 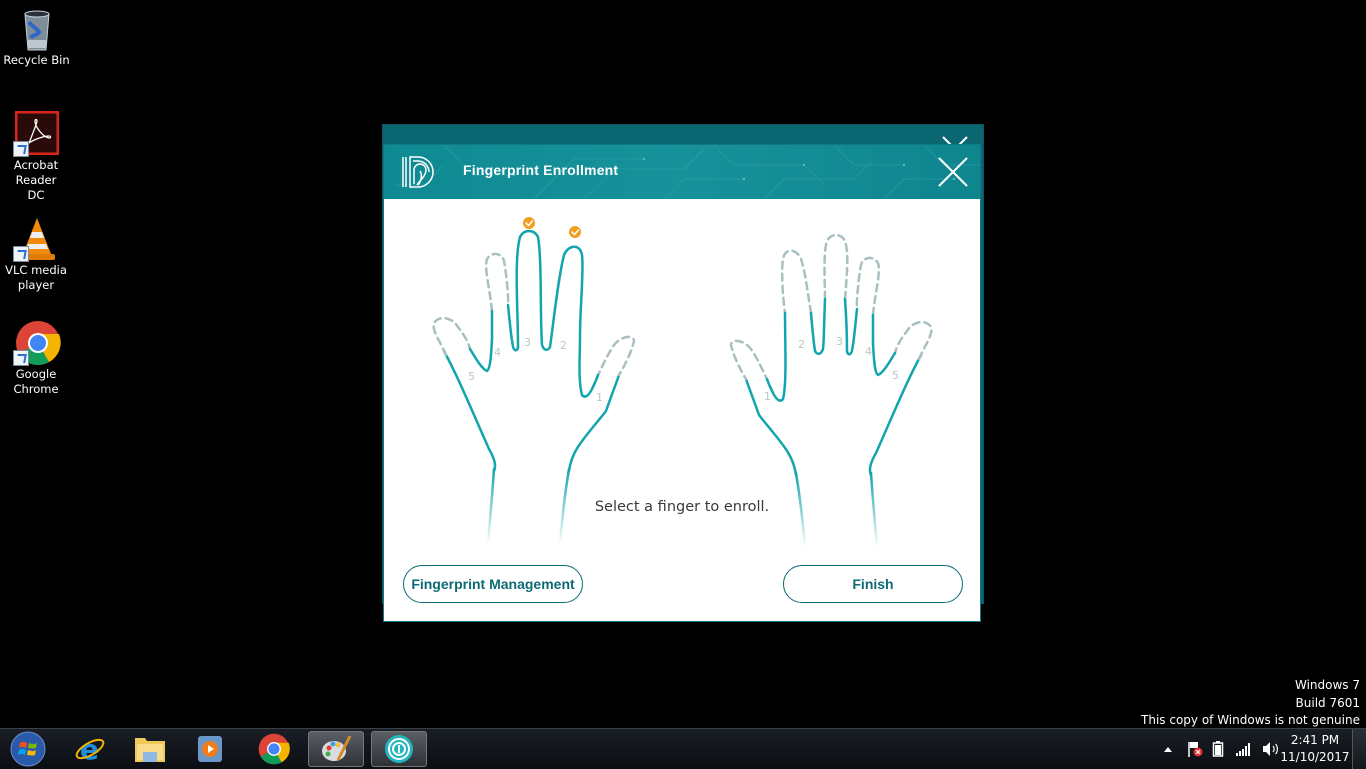 I want to click on vlc-icon, so click(x=35, y=239).